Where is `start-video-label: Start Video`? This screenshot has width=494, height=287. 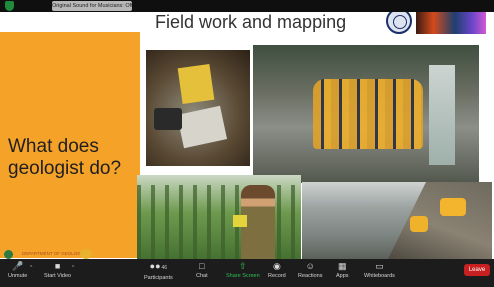
start-video-label: Start Video is located at coordinates (58, 276).